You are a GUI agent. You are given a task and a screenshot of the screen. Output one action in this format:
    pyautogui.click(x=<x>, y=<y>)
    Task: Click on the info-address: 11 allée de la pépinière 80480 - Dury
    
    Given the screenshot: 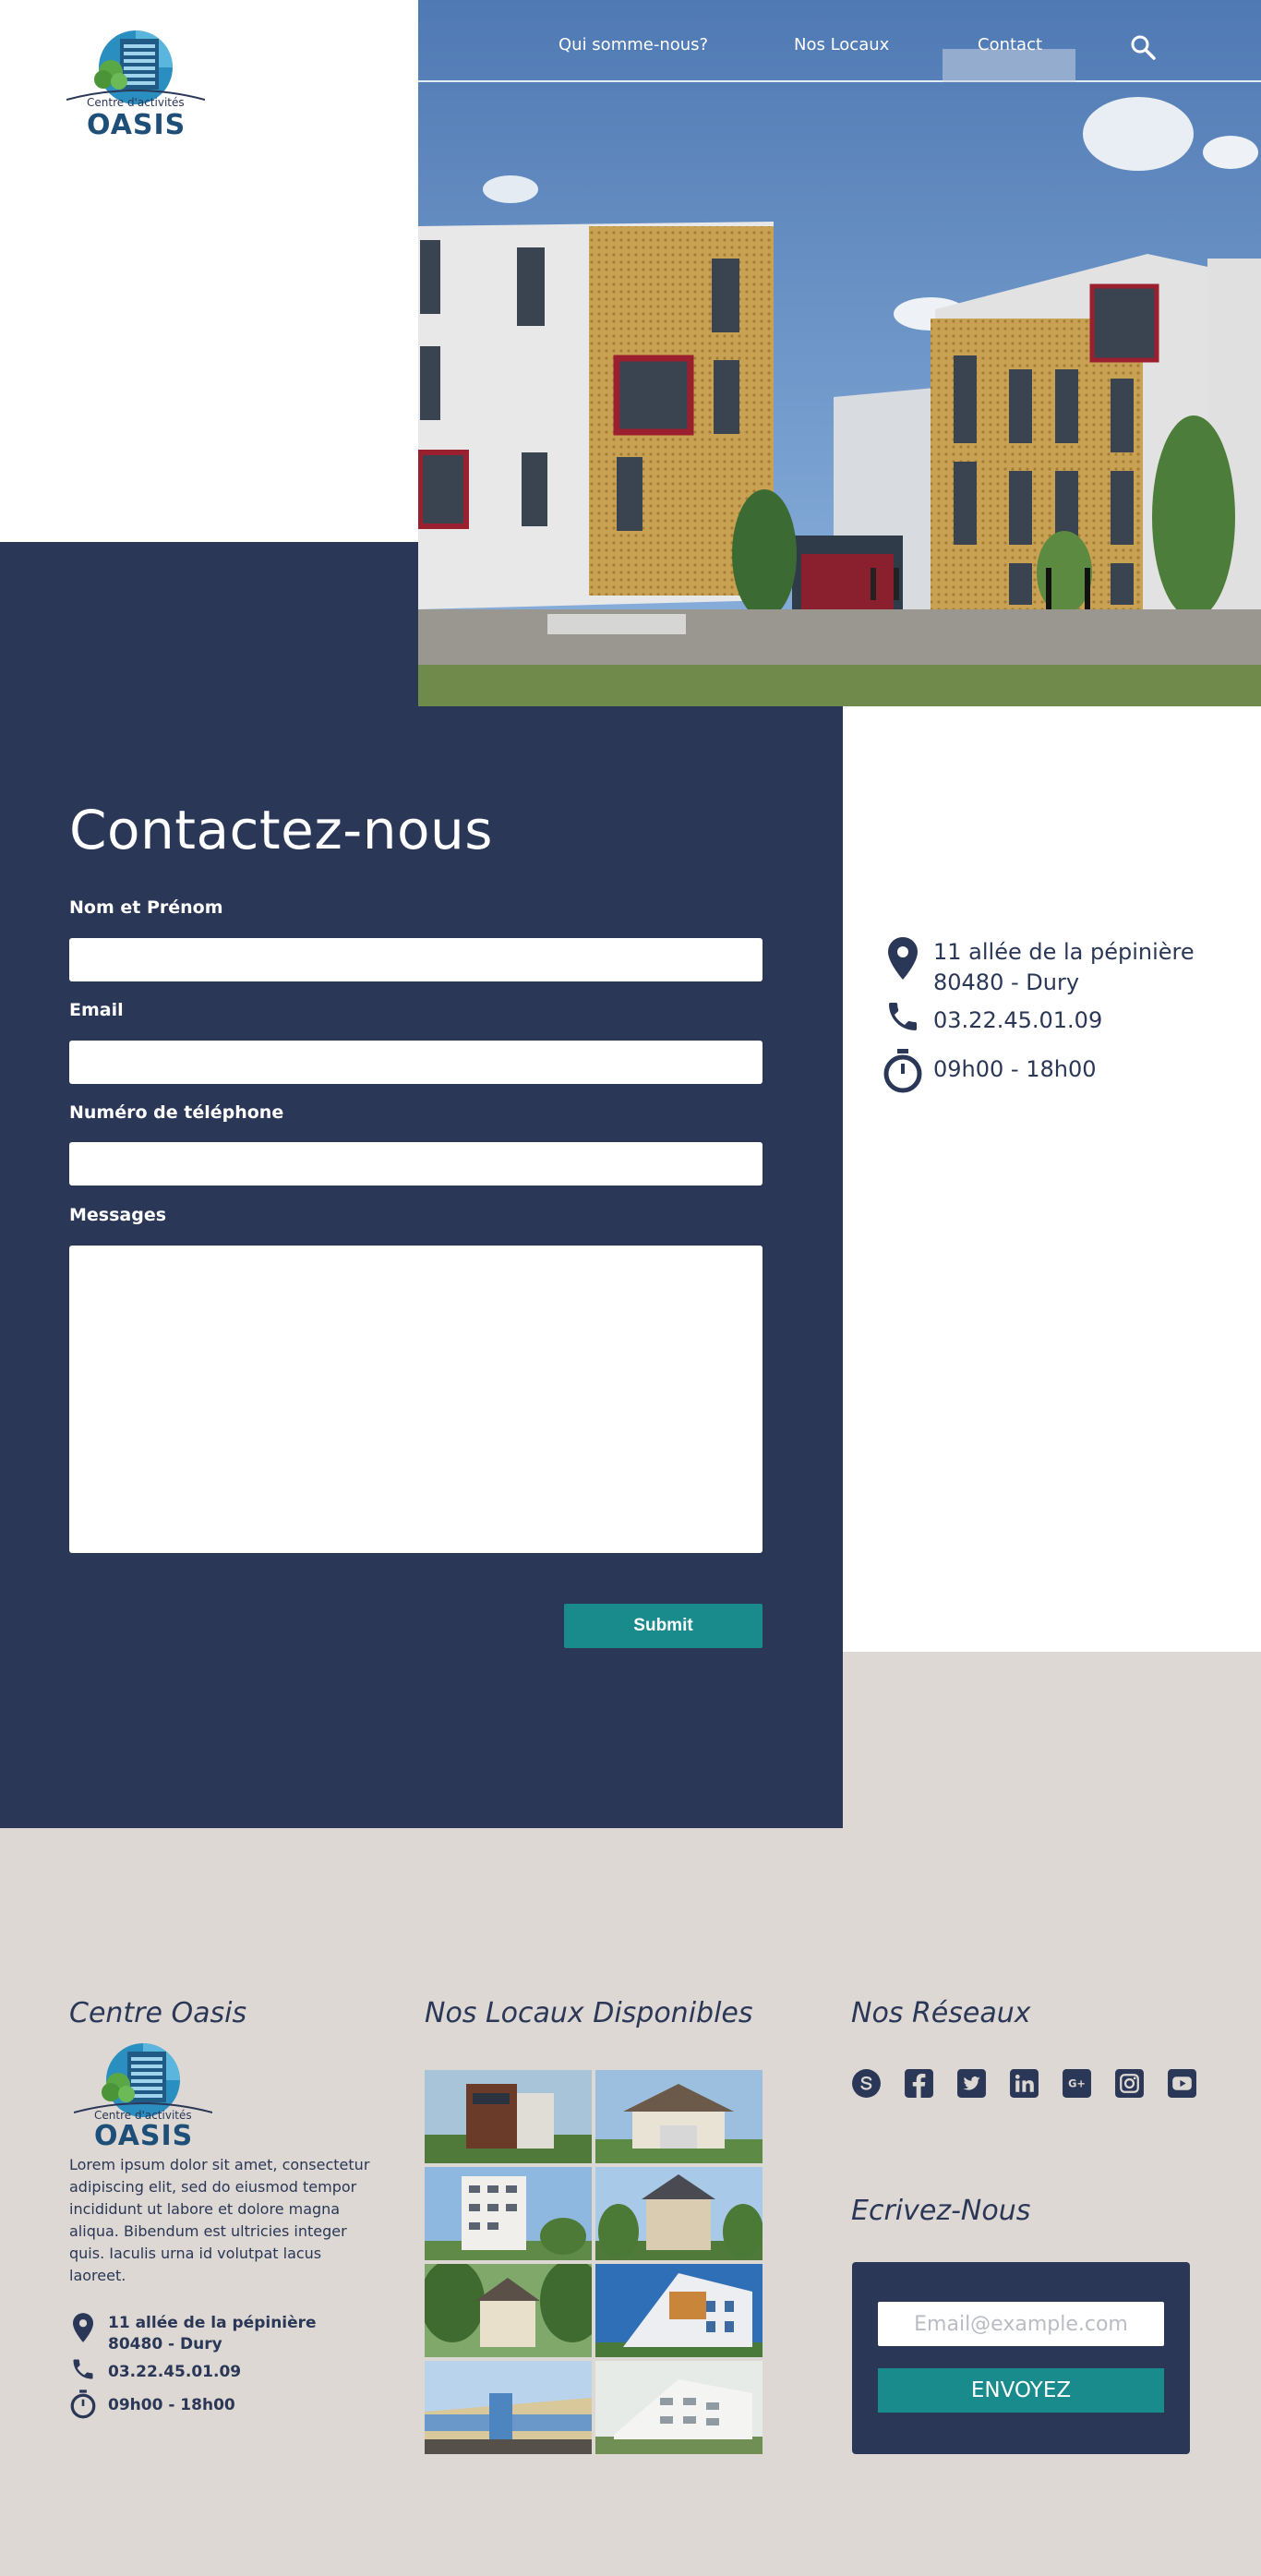 What is the action you would take?
    pyautogui.click(x=1038, y=967)
    